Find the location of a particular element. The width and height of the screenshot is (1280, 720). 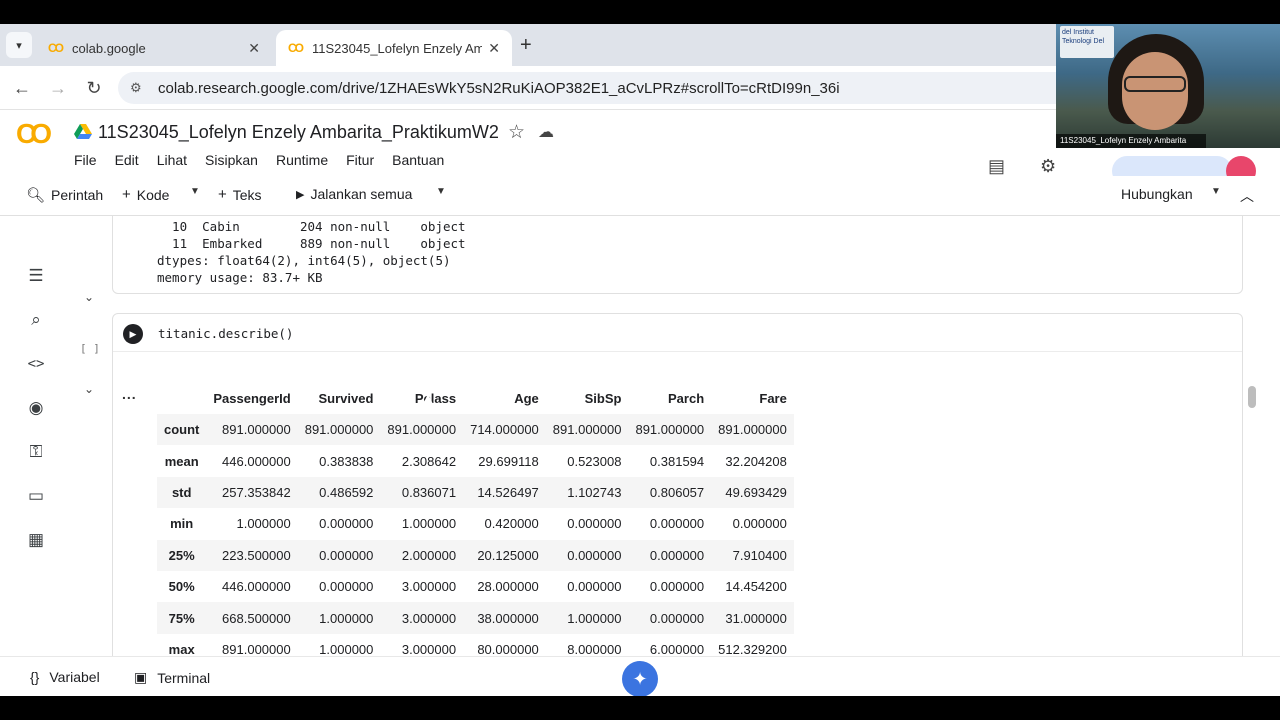

row-label: count is located at coordinates (182, 430).